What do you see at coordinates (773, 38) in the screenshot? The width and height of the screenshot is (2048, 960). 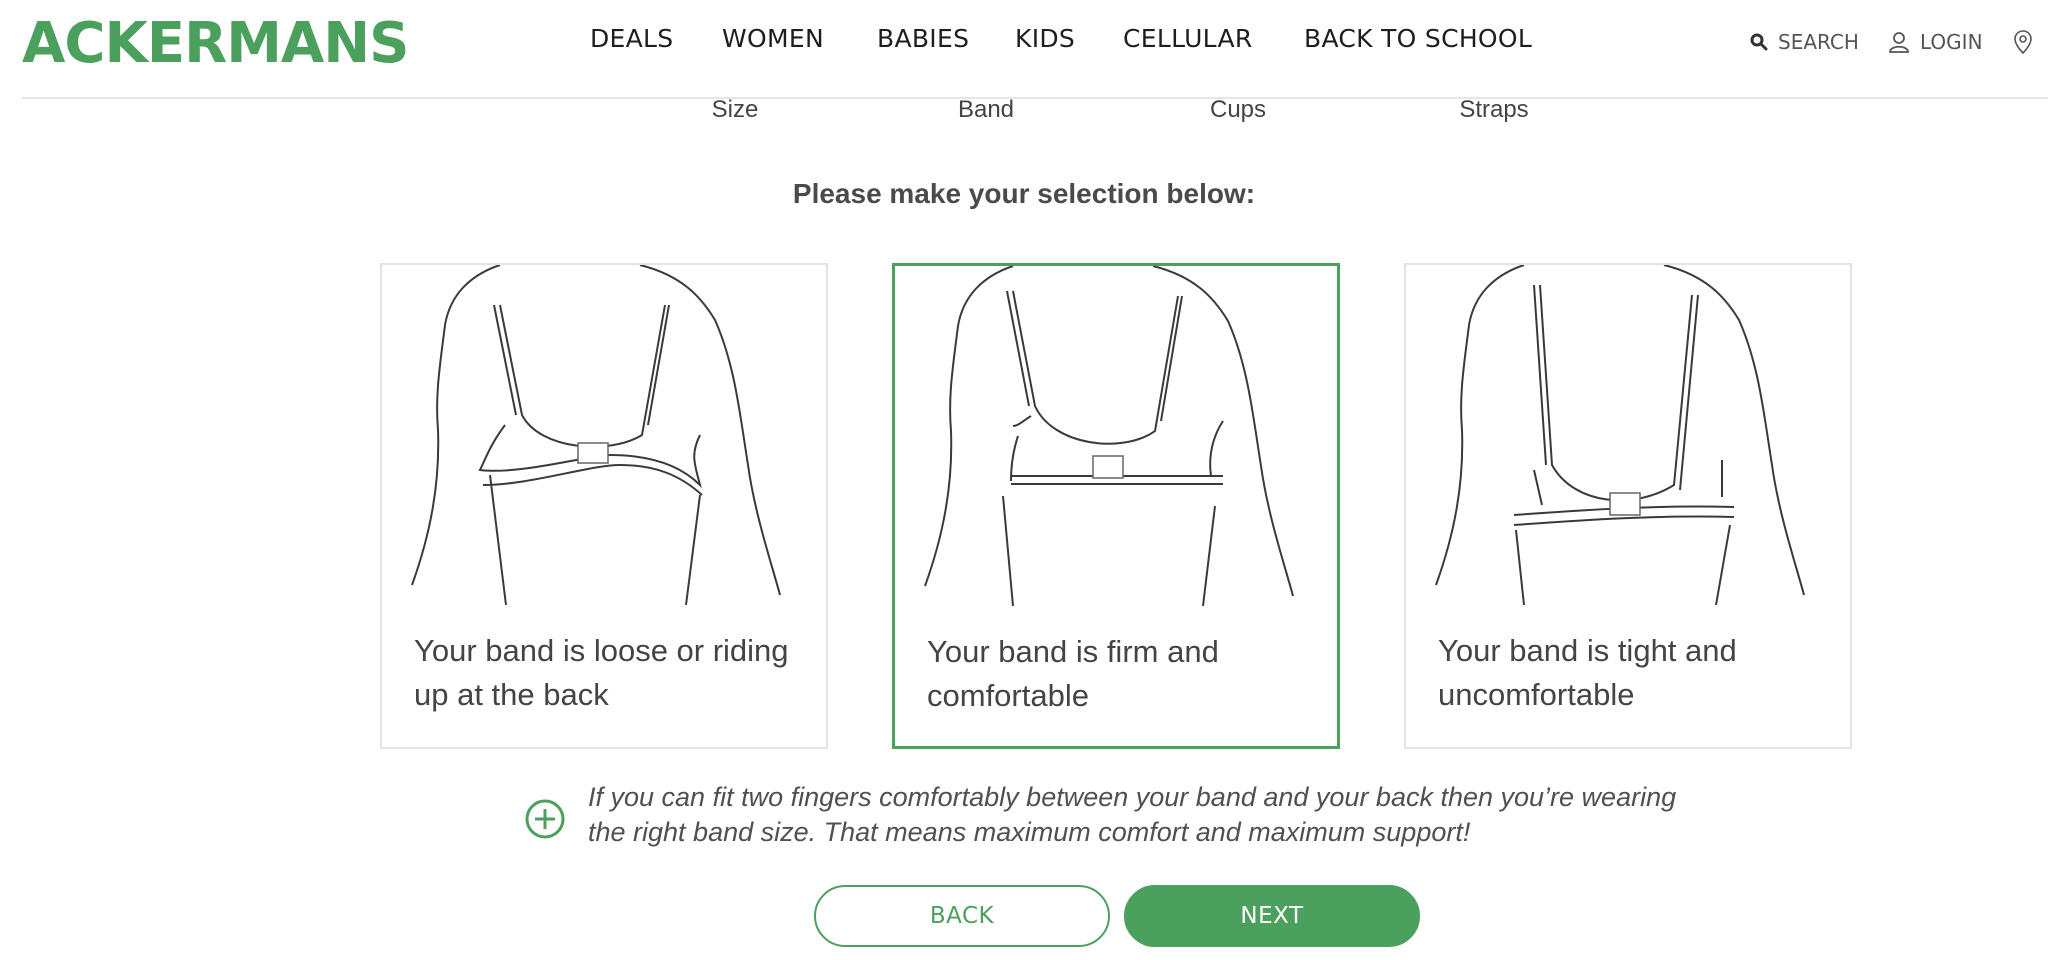 I see `nav-item-women: WOMEN` at bounding box center [773, 38].